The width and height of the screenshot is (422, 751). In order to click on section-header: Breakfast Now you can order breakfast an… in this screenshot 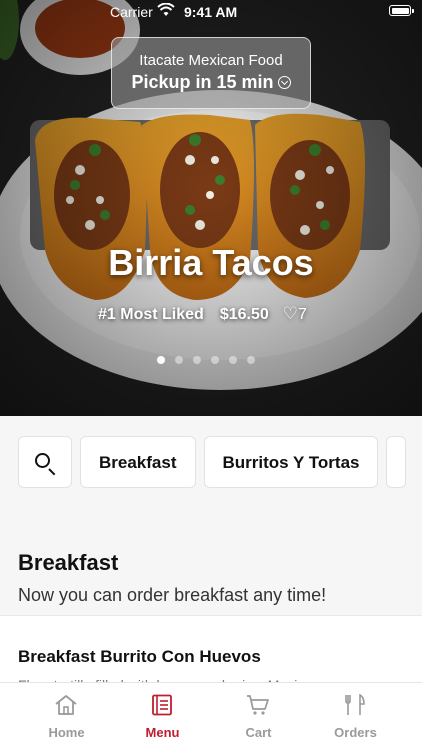, I will do `click(172, 578)`.